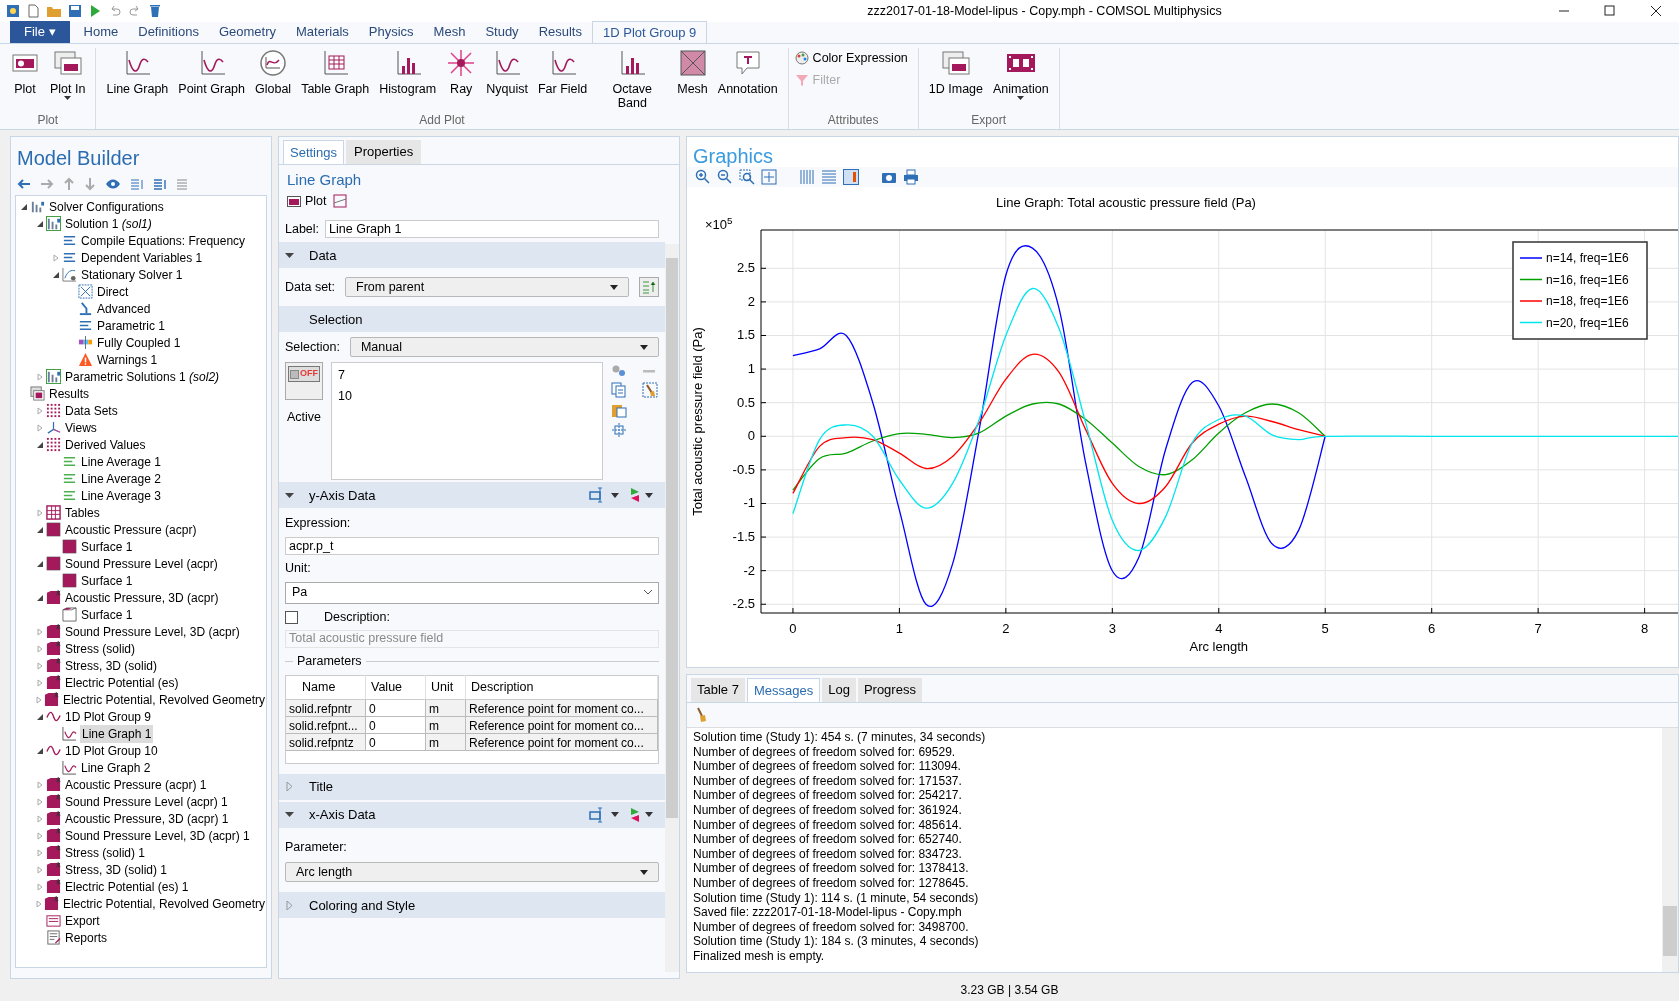 The image size is (1679, 1001). I want to click on tree-item: Acoustic Pressure, 3D (acpr) 1, so click(147, 818).